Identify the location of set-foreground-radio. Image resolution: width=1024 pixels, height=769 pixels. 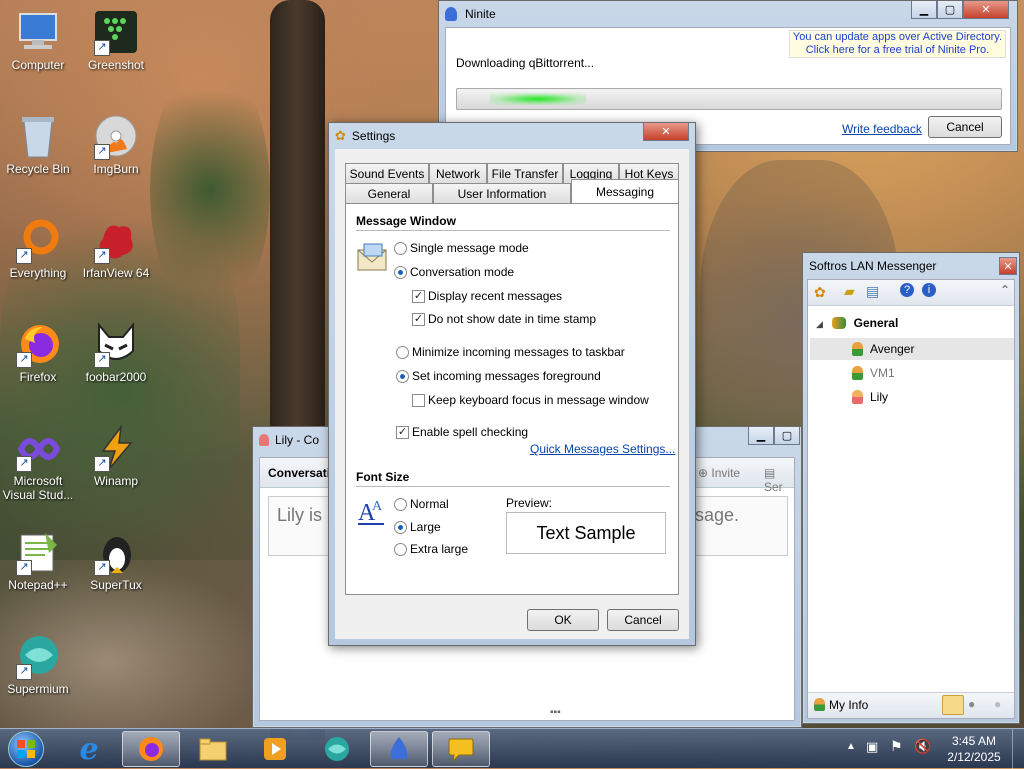
(402, 376).